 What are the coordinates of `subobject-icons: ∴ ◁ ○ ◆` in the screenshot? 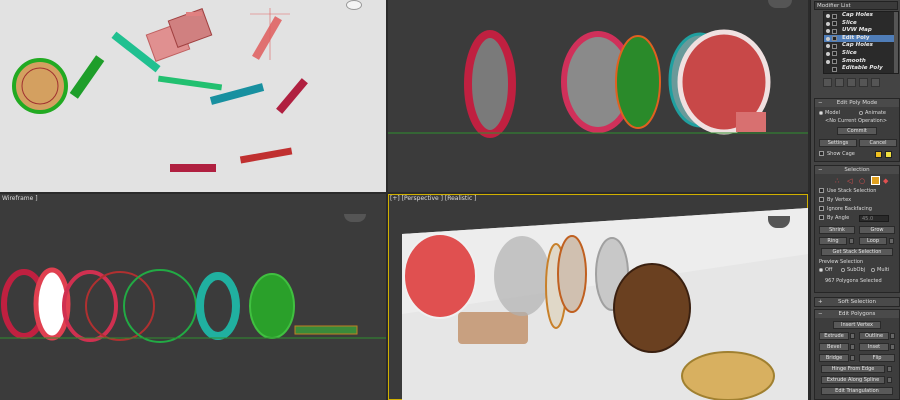 It's located at (865, 181).